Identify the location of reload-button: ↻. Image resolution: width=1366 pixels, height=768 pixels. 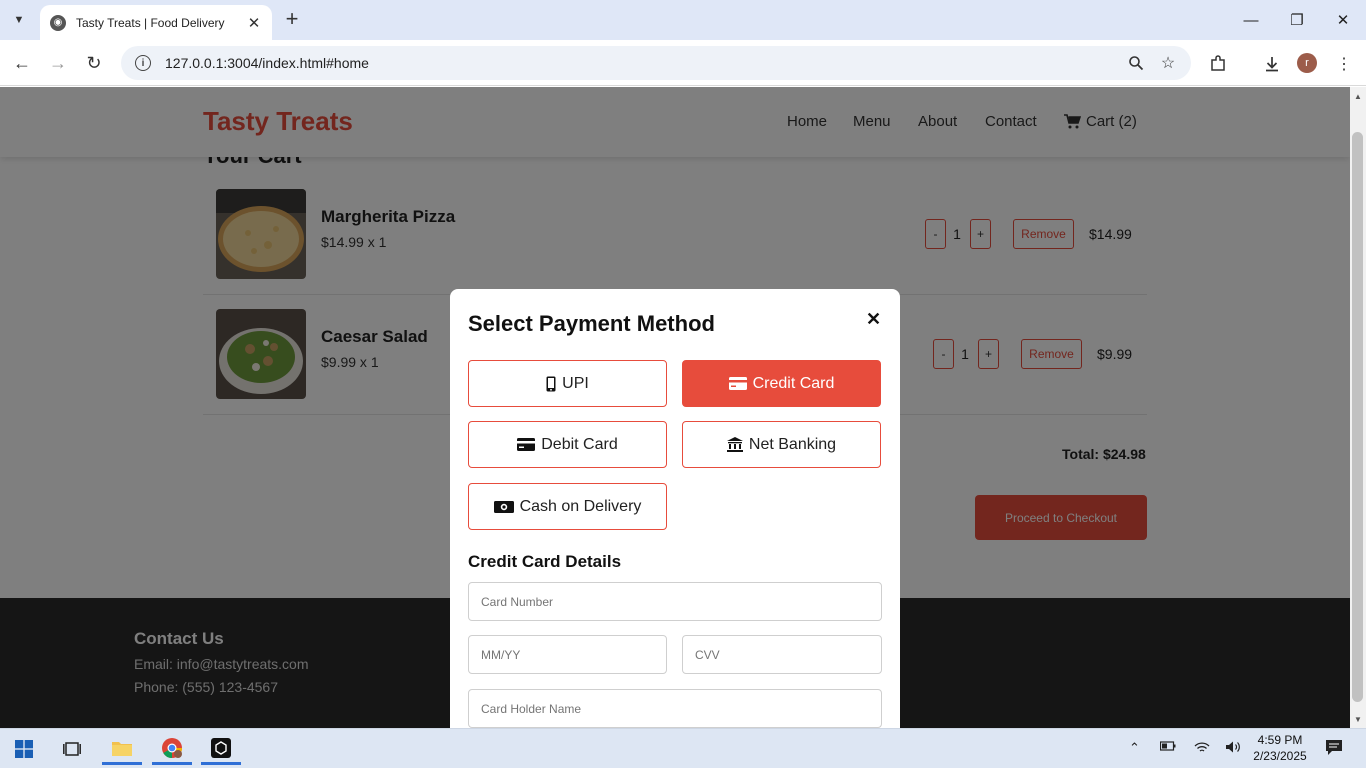
(94, 63).